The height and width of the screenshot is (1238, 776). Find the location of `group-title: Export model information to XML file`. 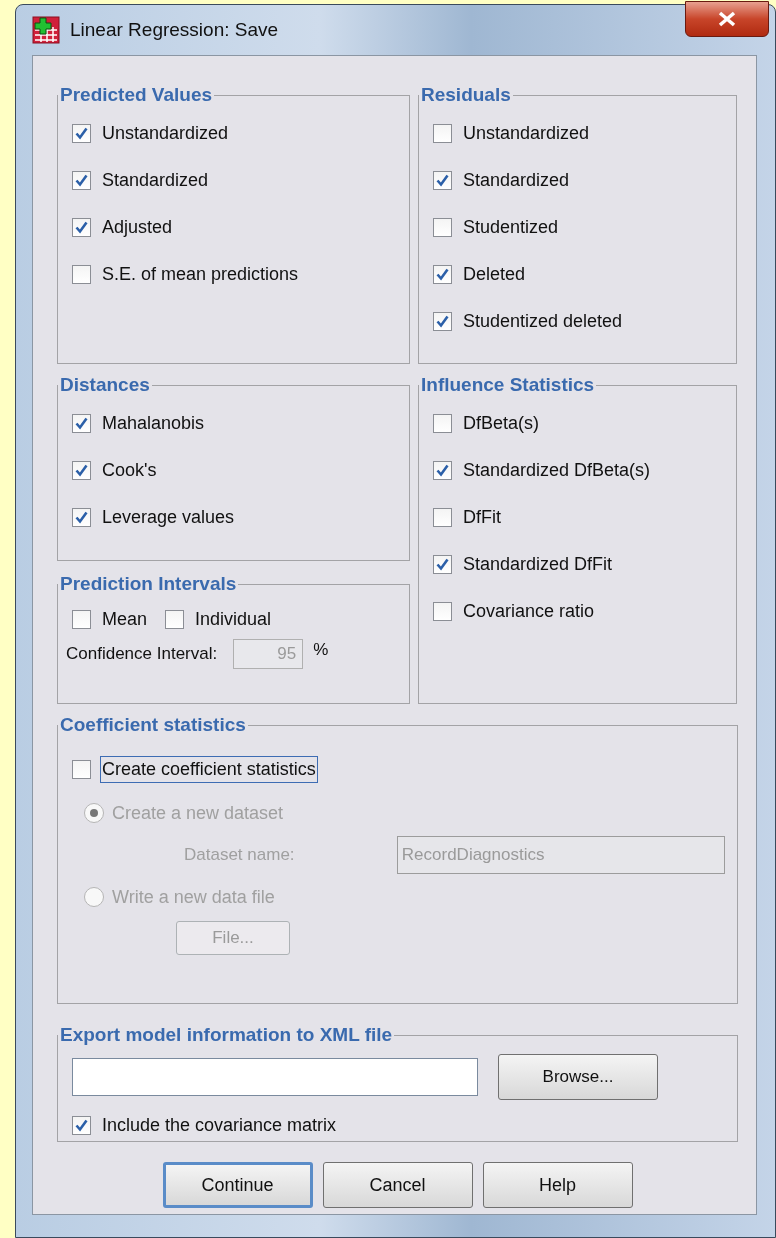

group-title: Export model information to XML file is located at coordinates (226, 1035).